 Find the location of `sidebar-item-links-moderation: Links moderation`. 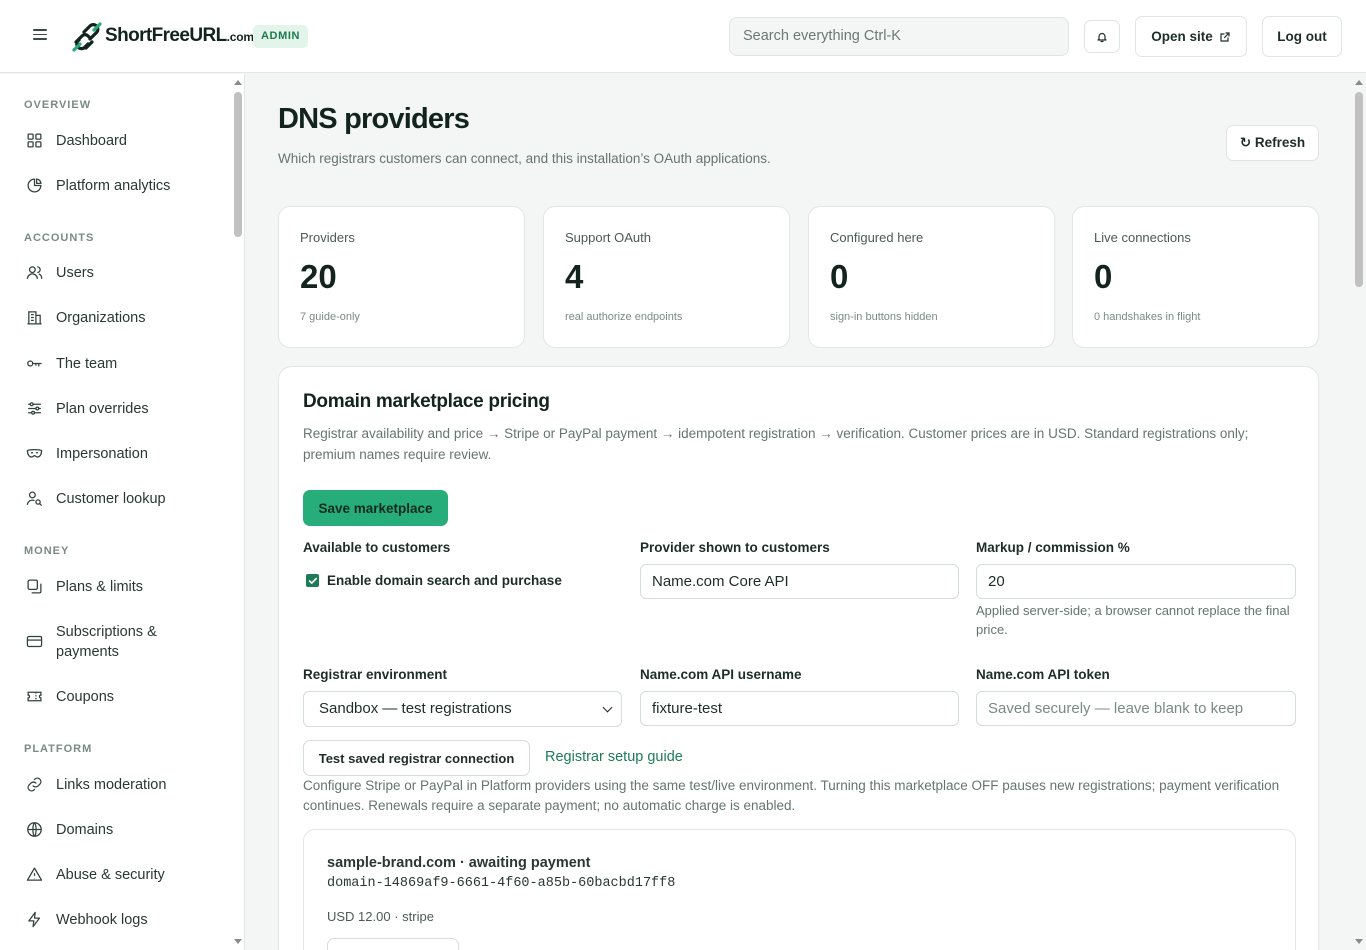

sidebar-item-links-moderation: Links moderation is located at coordinates (96, 785).